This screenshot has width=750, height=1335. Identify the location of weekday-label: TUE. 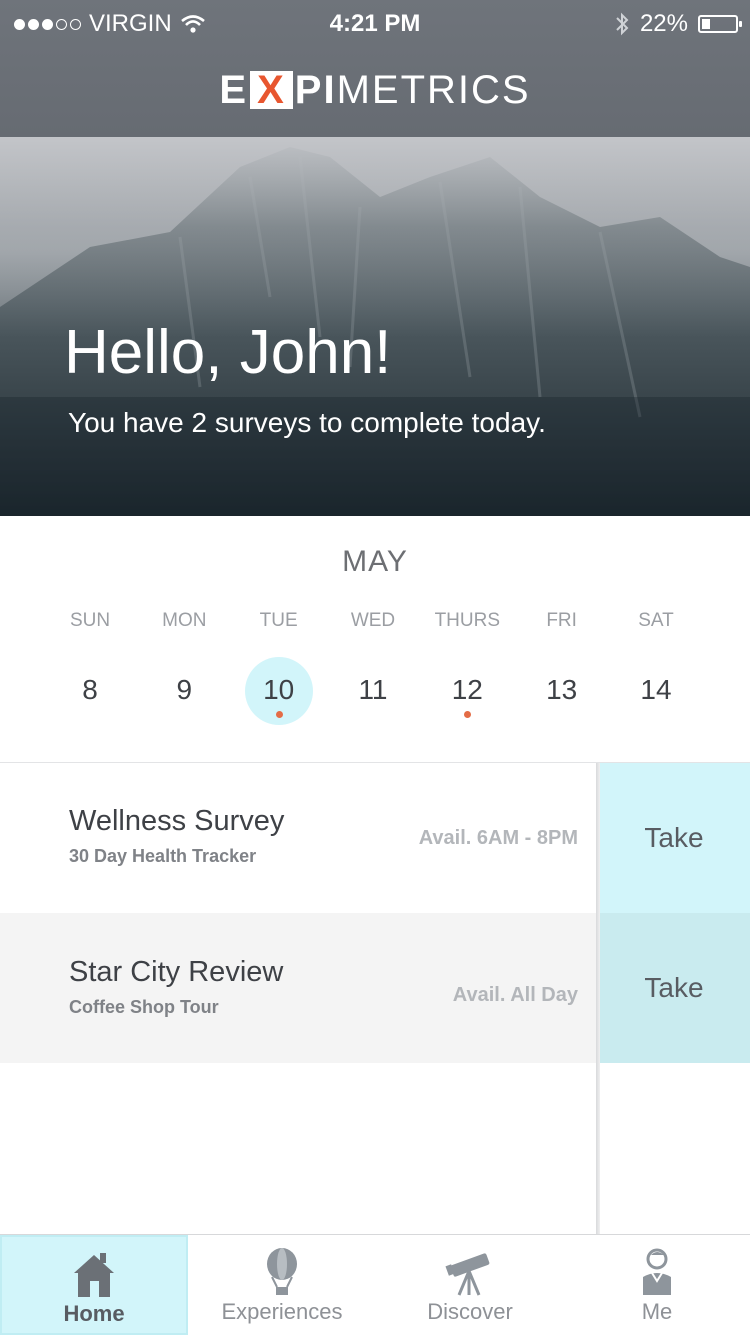
(278, 620).